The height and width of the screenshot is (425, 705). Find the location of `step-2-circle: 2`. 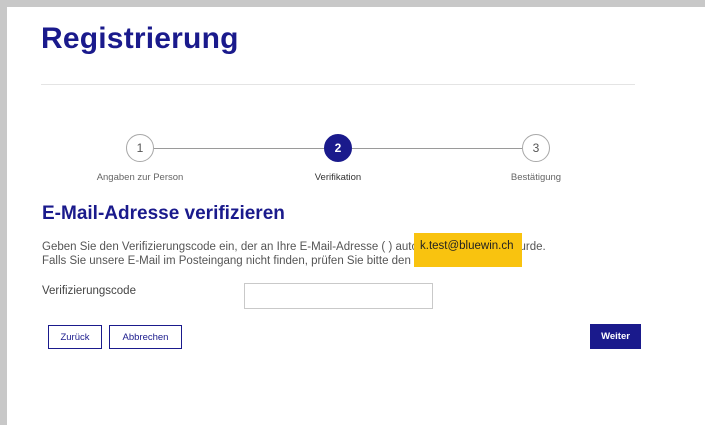

step-2-circle: 2 is located at coordinates (338, 148).